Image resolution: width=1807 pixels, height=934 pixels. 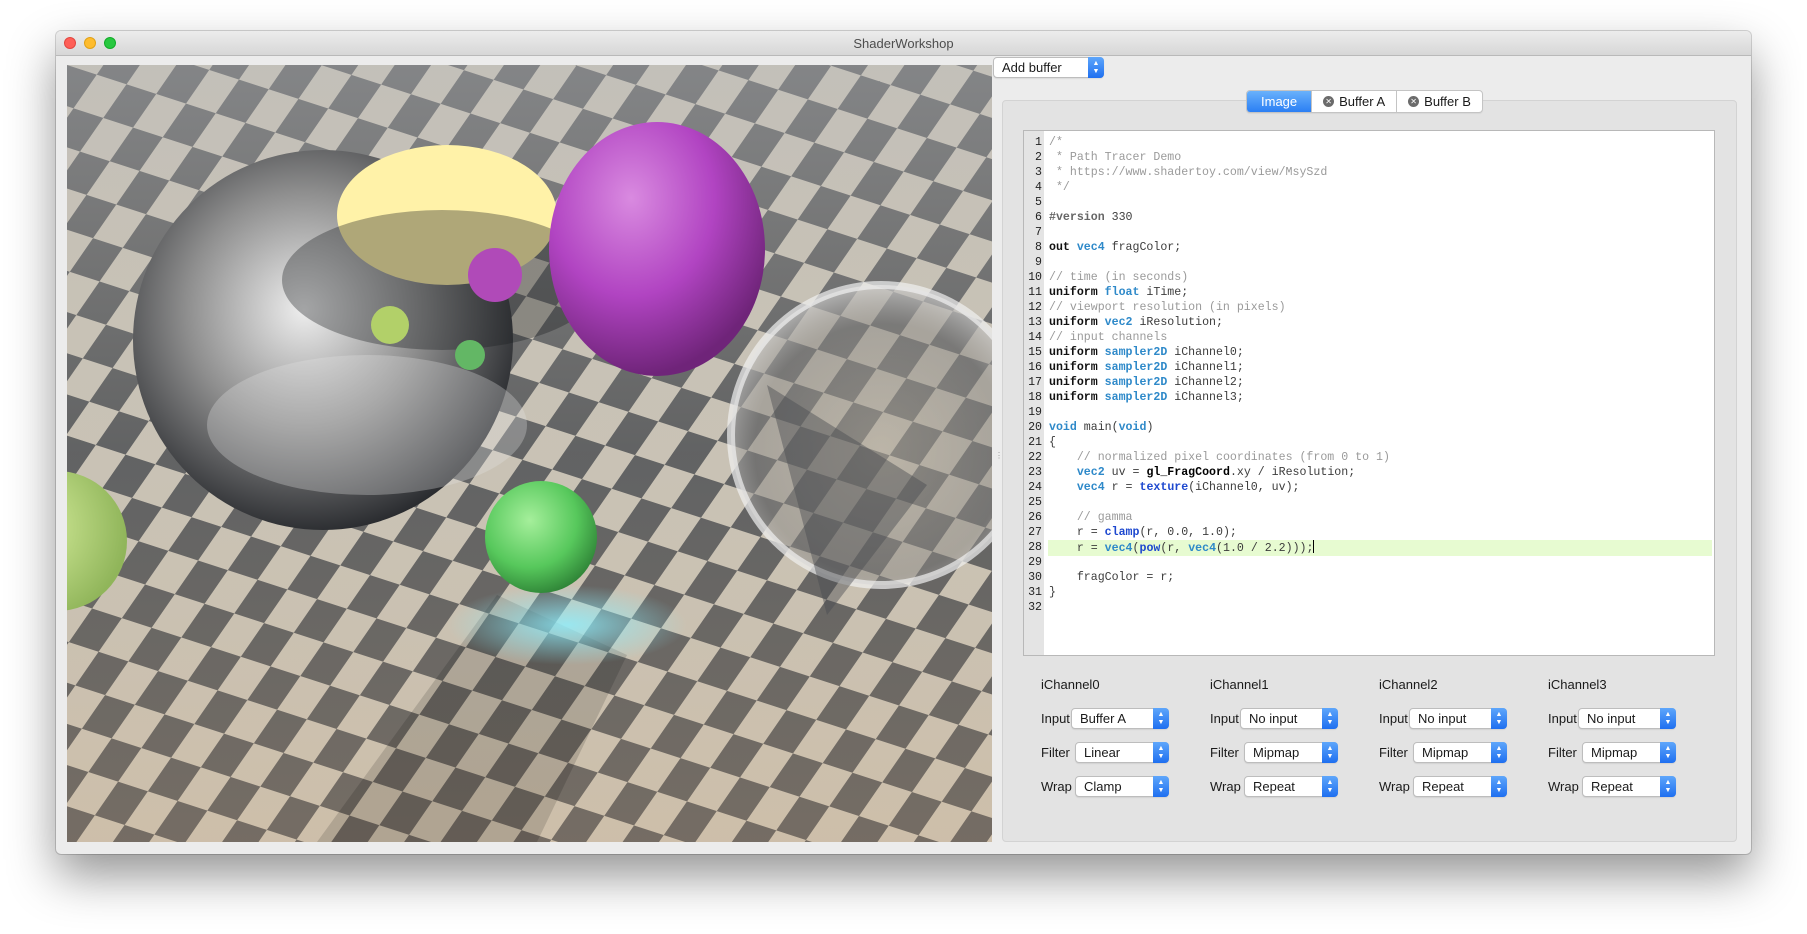 What do you see at coordinates (1369, 337) in the screenshot?
I see `code-line: 14 // input channels` at bounding box center [1369, 337].